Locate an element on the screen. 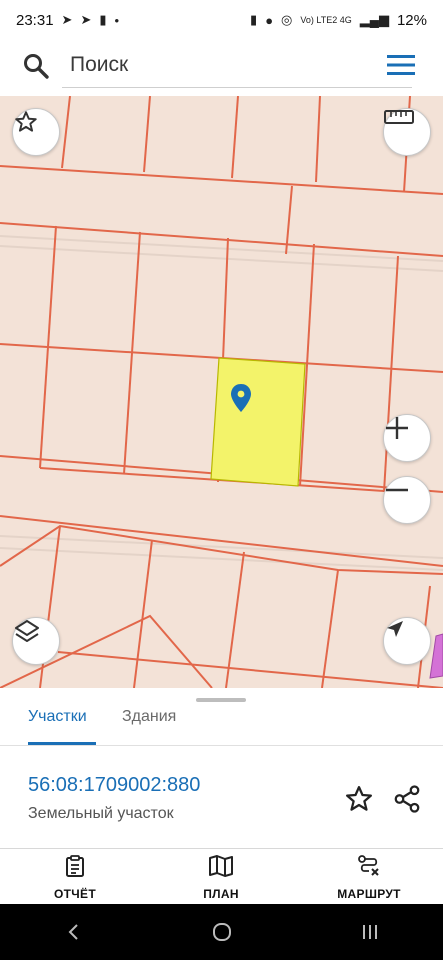  plus-icon is located at coordinates (397, 428).